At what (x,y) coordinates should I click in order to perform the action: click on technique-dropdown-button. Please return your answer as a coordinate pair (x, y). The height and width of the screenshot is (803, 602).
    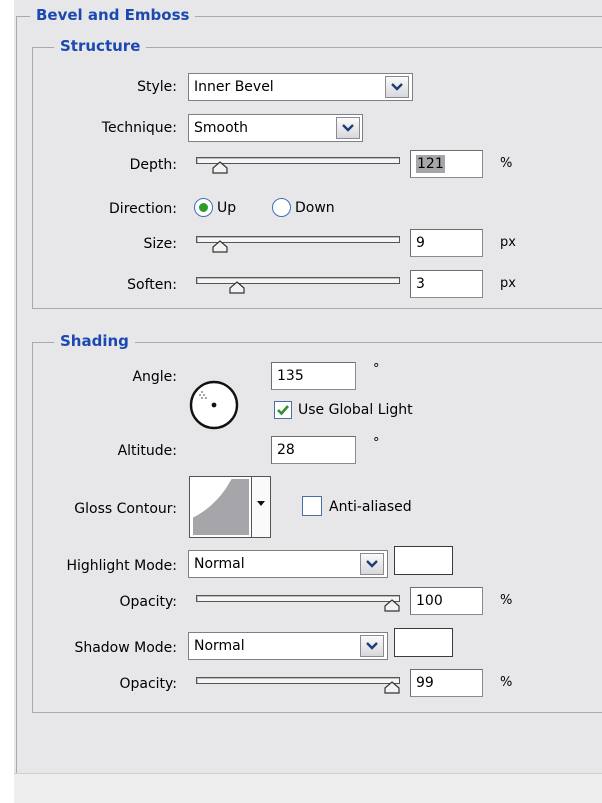
    Looking at the image, I should click on (348, 128).